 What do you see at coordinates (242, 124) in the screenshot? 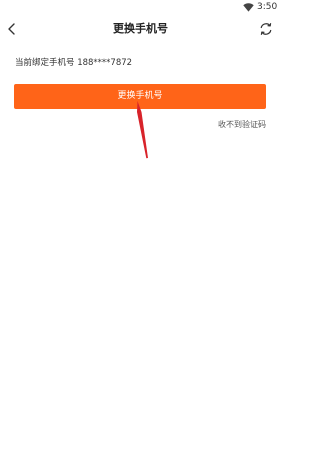
I see `no-code-link: 收不到验证码` at bounding box center [242, 124].